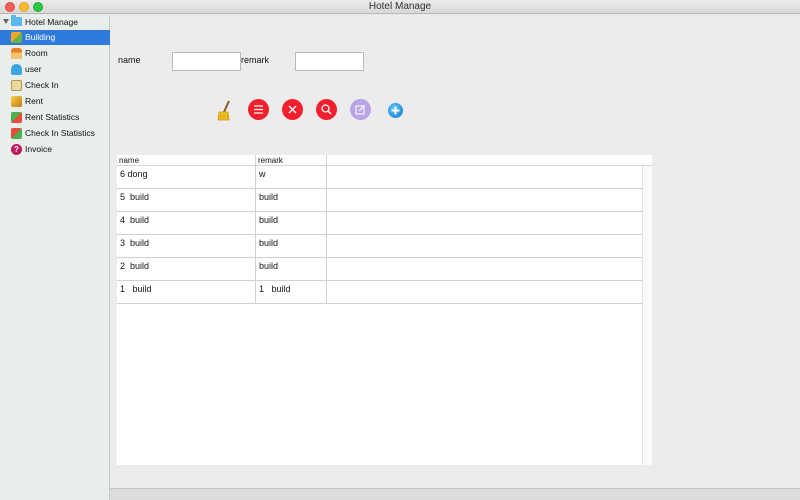 This screenshot has width=800, height=500. What do you see at coordinates (255, 60) in the screenshot?
I see `remark-label: remark` at bounding box center [255, 60].